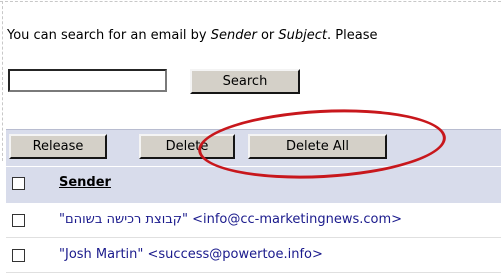 This screenshot has height=274, width=501. I want to click on intro-text: You can search for an email by, so click(109, 35).